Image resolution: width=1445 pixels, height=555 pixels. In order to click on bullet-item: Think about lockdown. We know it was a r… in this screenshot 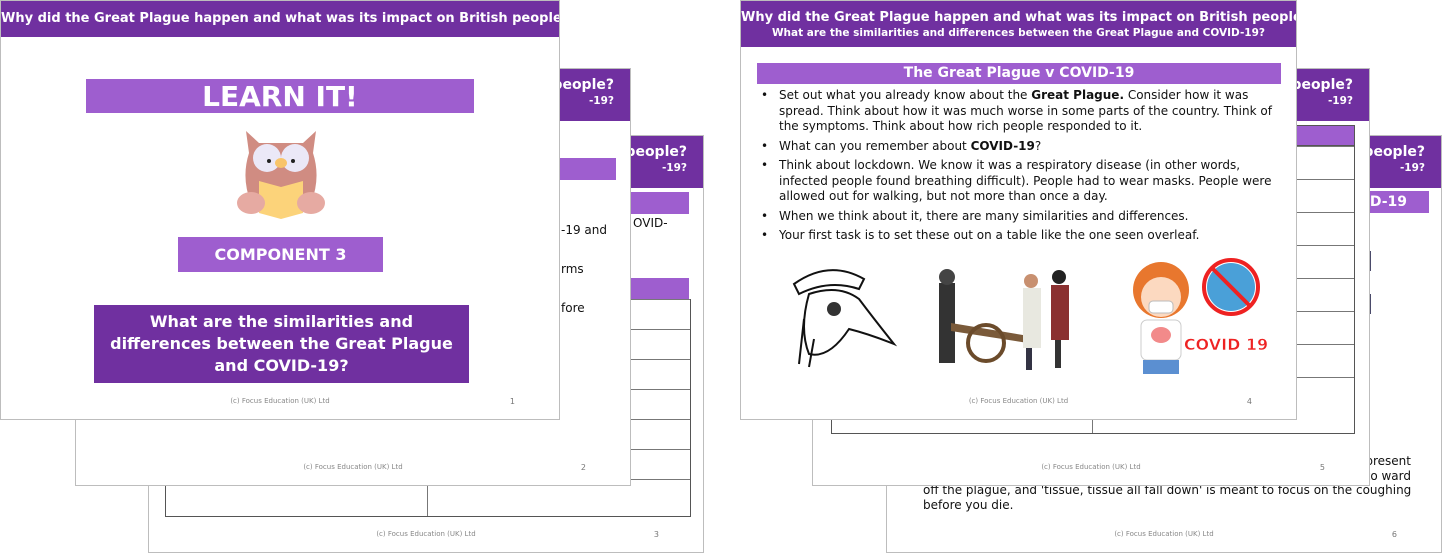, I will do `click(1019, 181)`.